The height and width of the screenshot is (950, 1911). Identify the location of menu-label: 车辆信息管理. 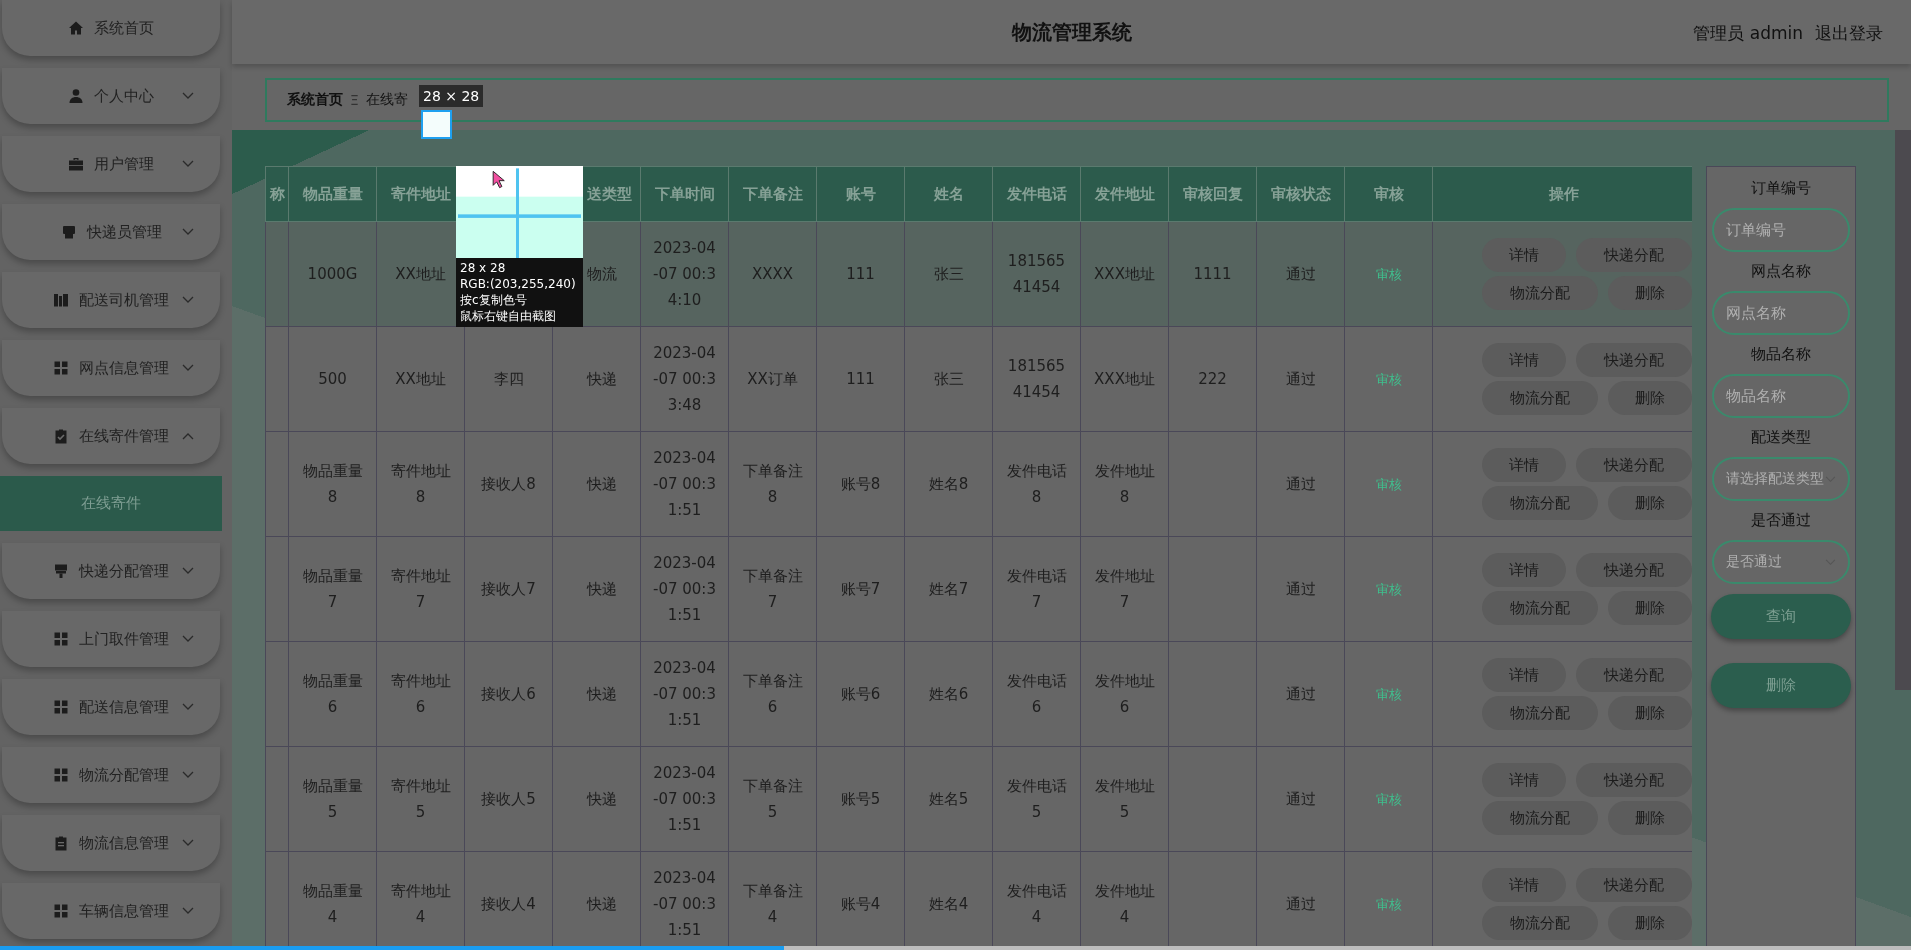
(124, 911).